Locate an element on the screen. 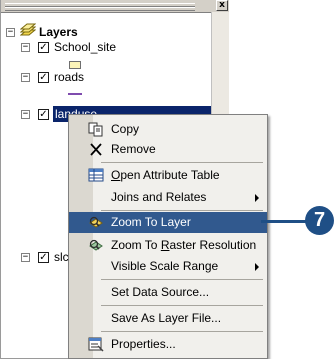 This screenshot has height=359, width=334. menu-item-remove: Remove is located at coordinates (168, 149).